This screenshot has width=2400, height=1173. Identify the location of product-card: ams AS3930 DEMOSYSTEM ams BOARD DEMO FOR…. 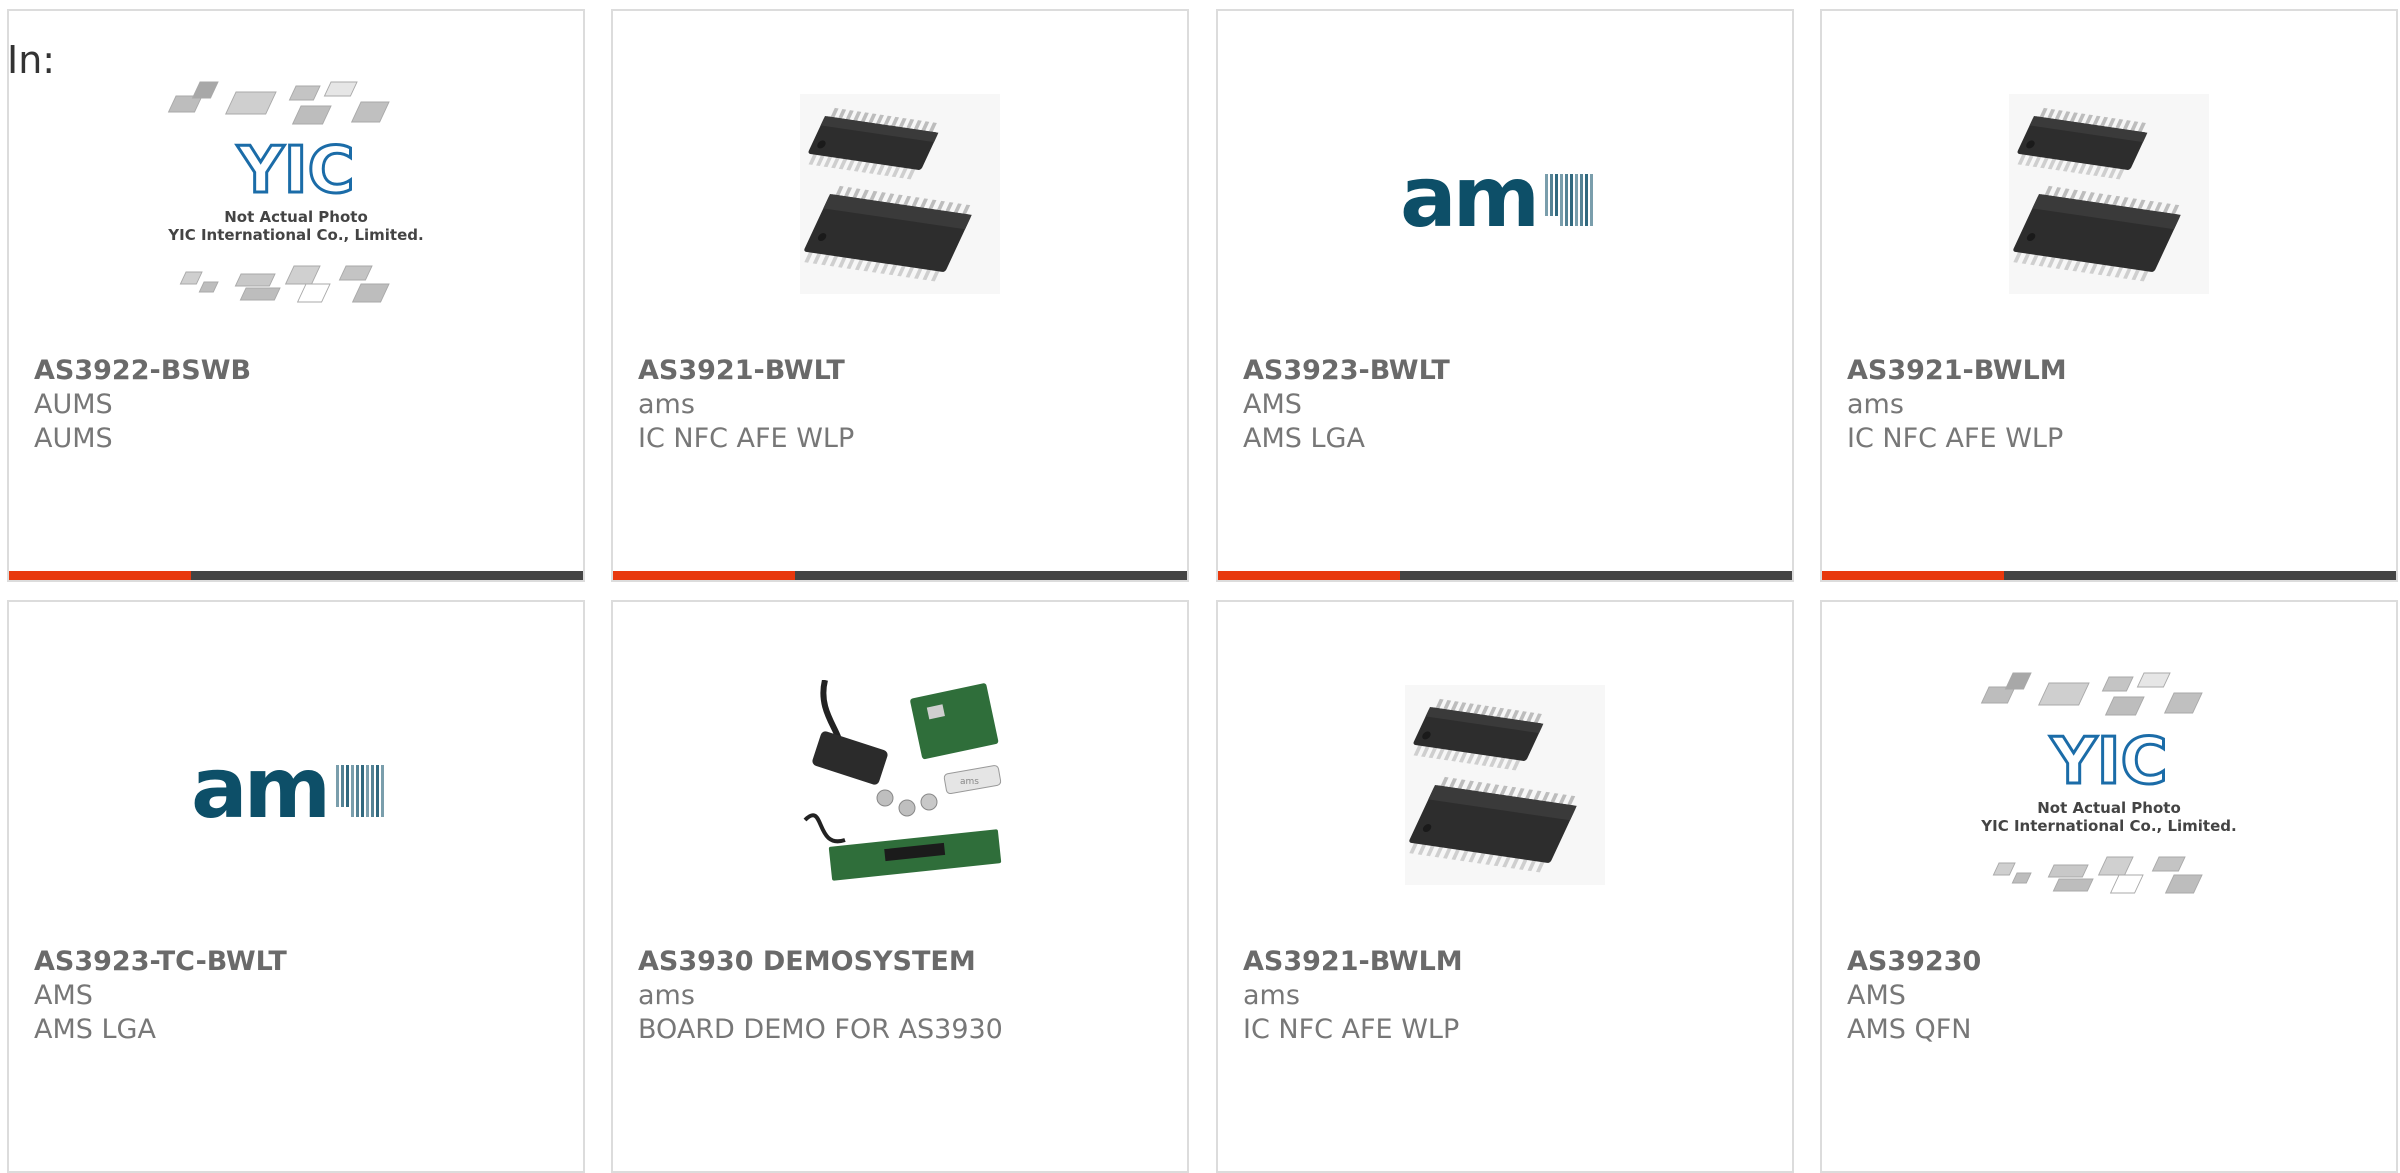
(900, 886).